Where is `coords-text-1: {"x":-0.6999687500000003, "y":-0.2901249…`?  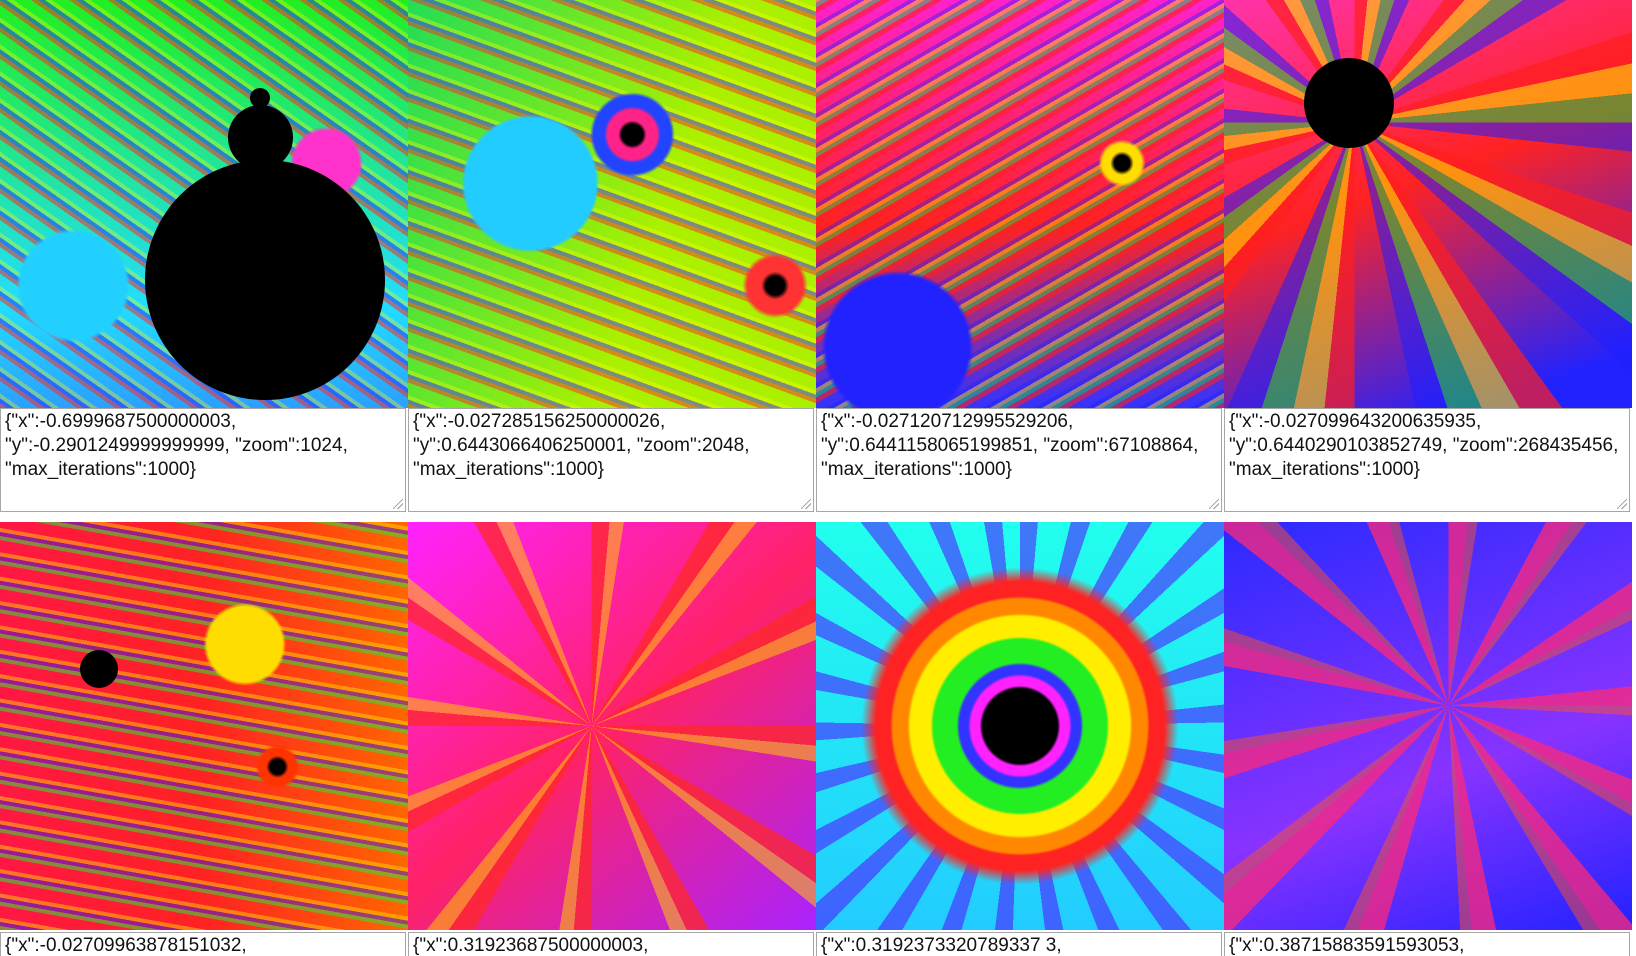 coords-text-1: {"x":-0.6999687500000003, "y":-0.2901249… is located at coordinates (176, 445).